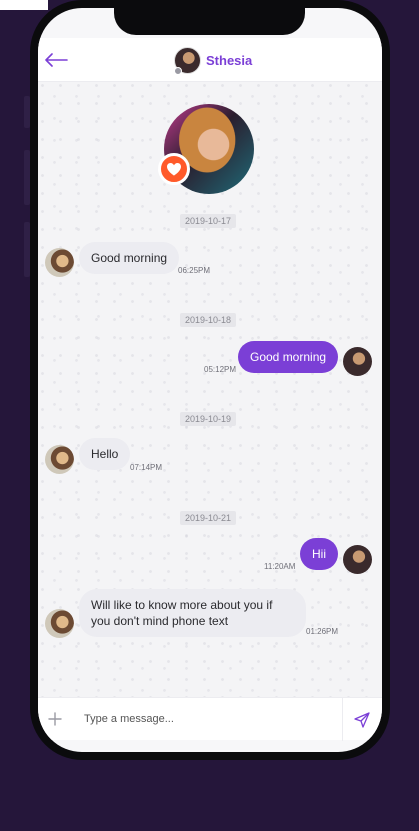 Image resolution: width=419 pixels, height=831 pixels. What do you see at coordinates (194, 270) in the screenshot?
I see `message-timestamp: 06:25PM` at bounding box center [194, 270].